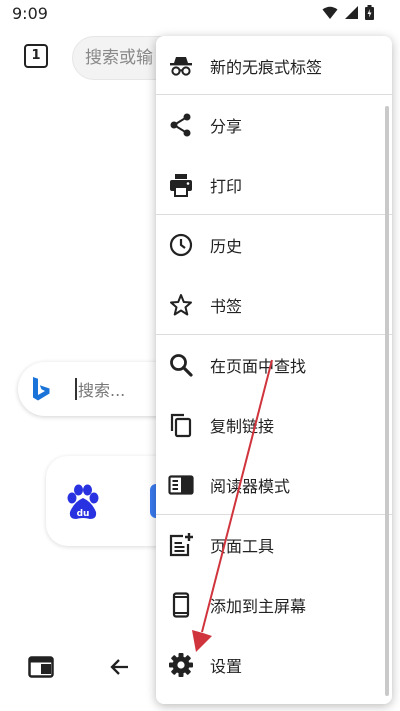 Image resolution: width=400 pixels, height=711 pixels. Describe the element at coordinates (181, 605) in the screenshot. I see `phone-icon` at that location.